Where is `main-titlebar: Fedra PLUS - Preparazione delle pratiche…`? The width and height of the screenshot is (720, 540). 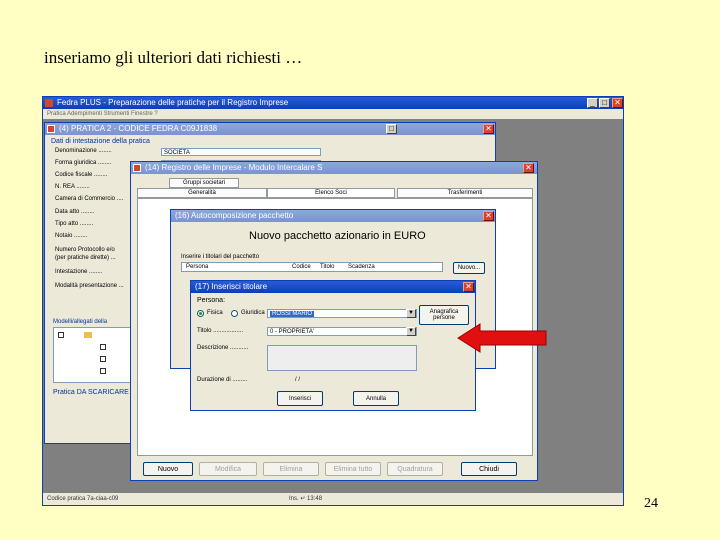
main-titlebar: Fedra PLUS - Preparazione delle pratiche… is located at coordinates (333, 103).